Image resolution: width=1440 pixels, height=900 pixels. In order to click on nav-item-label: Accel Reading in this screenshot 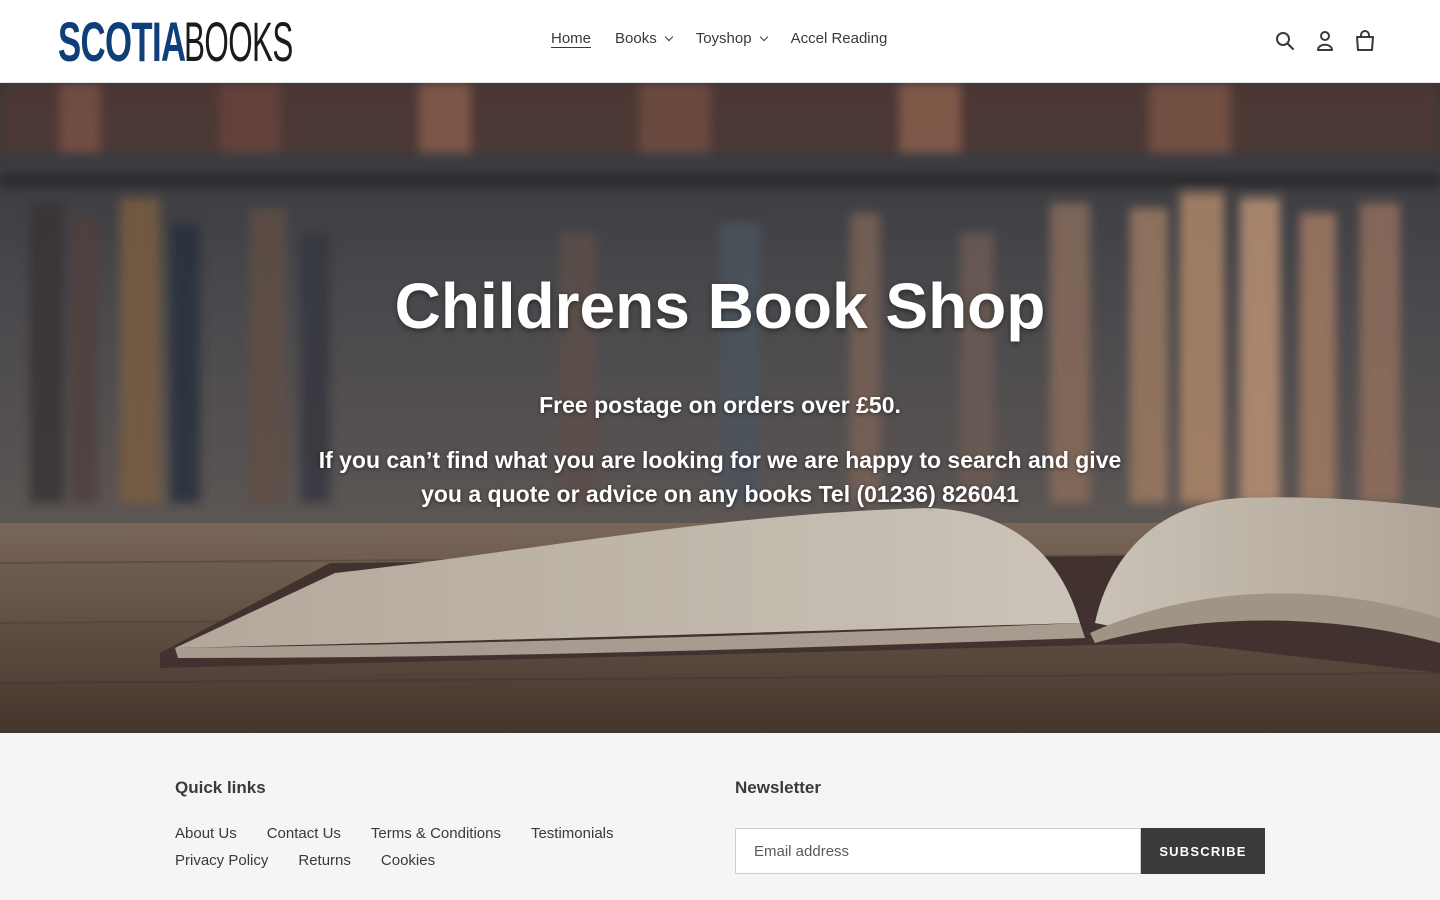, I will do `click(839, 38)`.